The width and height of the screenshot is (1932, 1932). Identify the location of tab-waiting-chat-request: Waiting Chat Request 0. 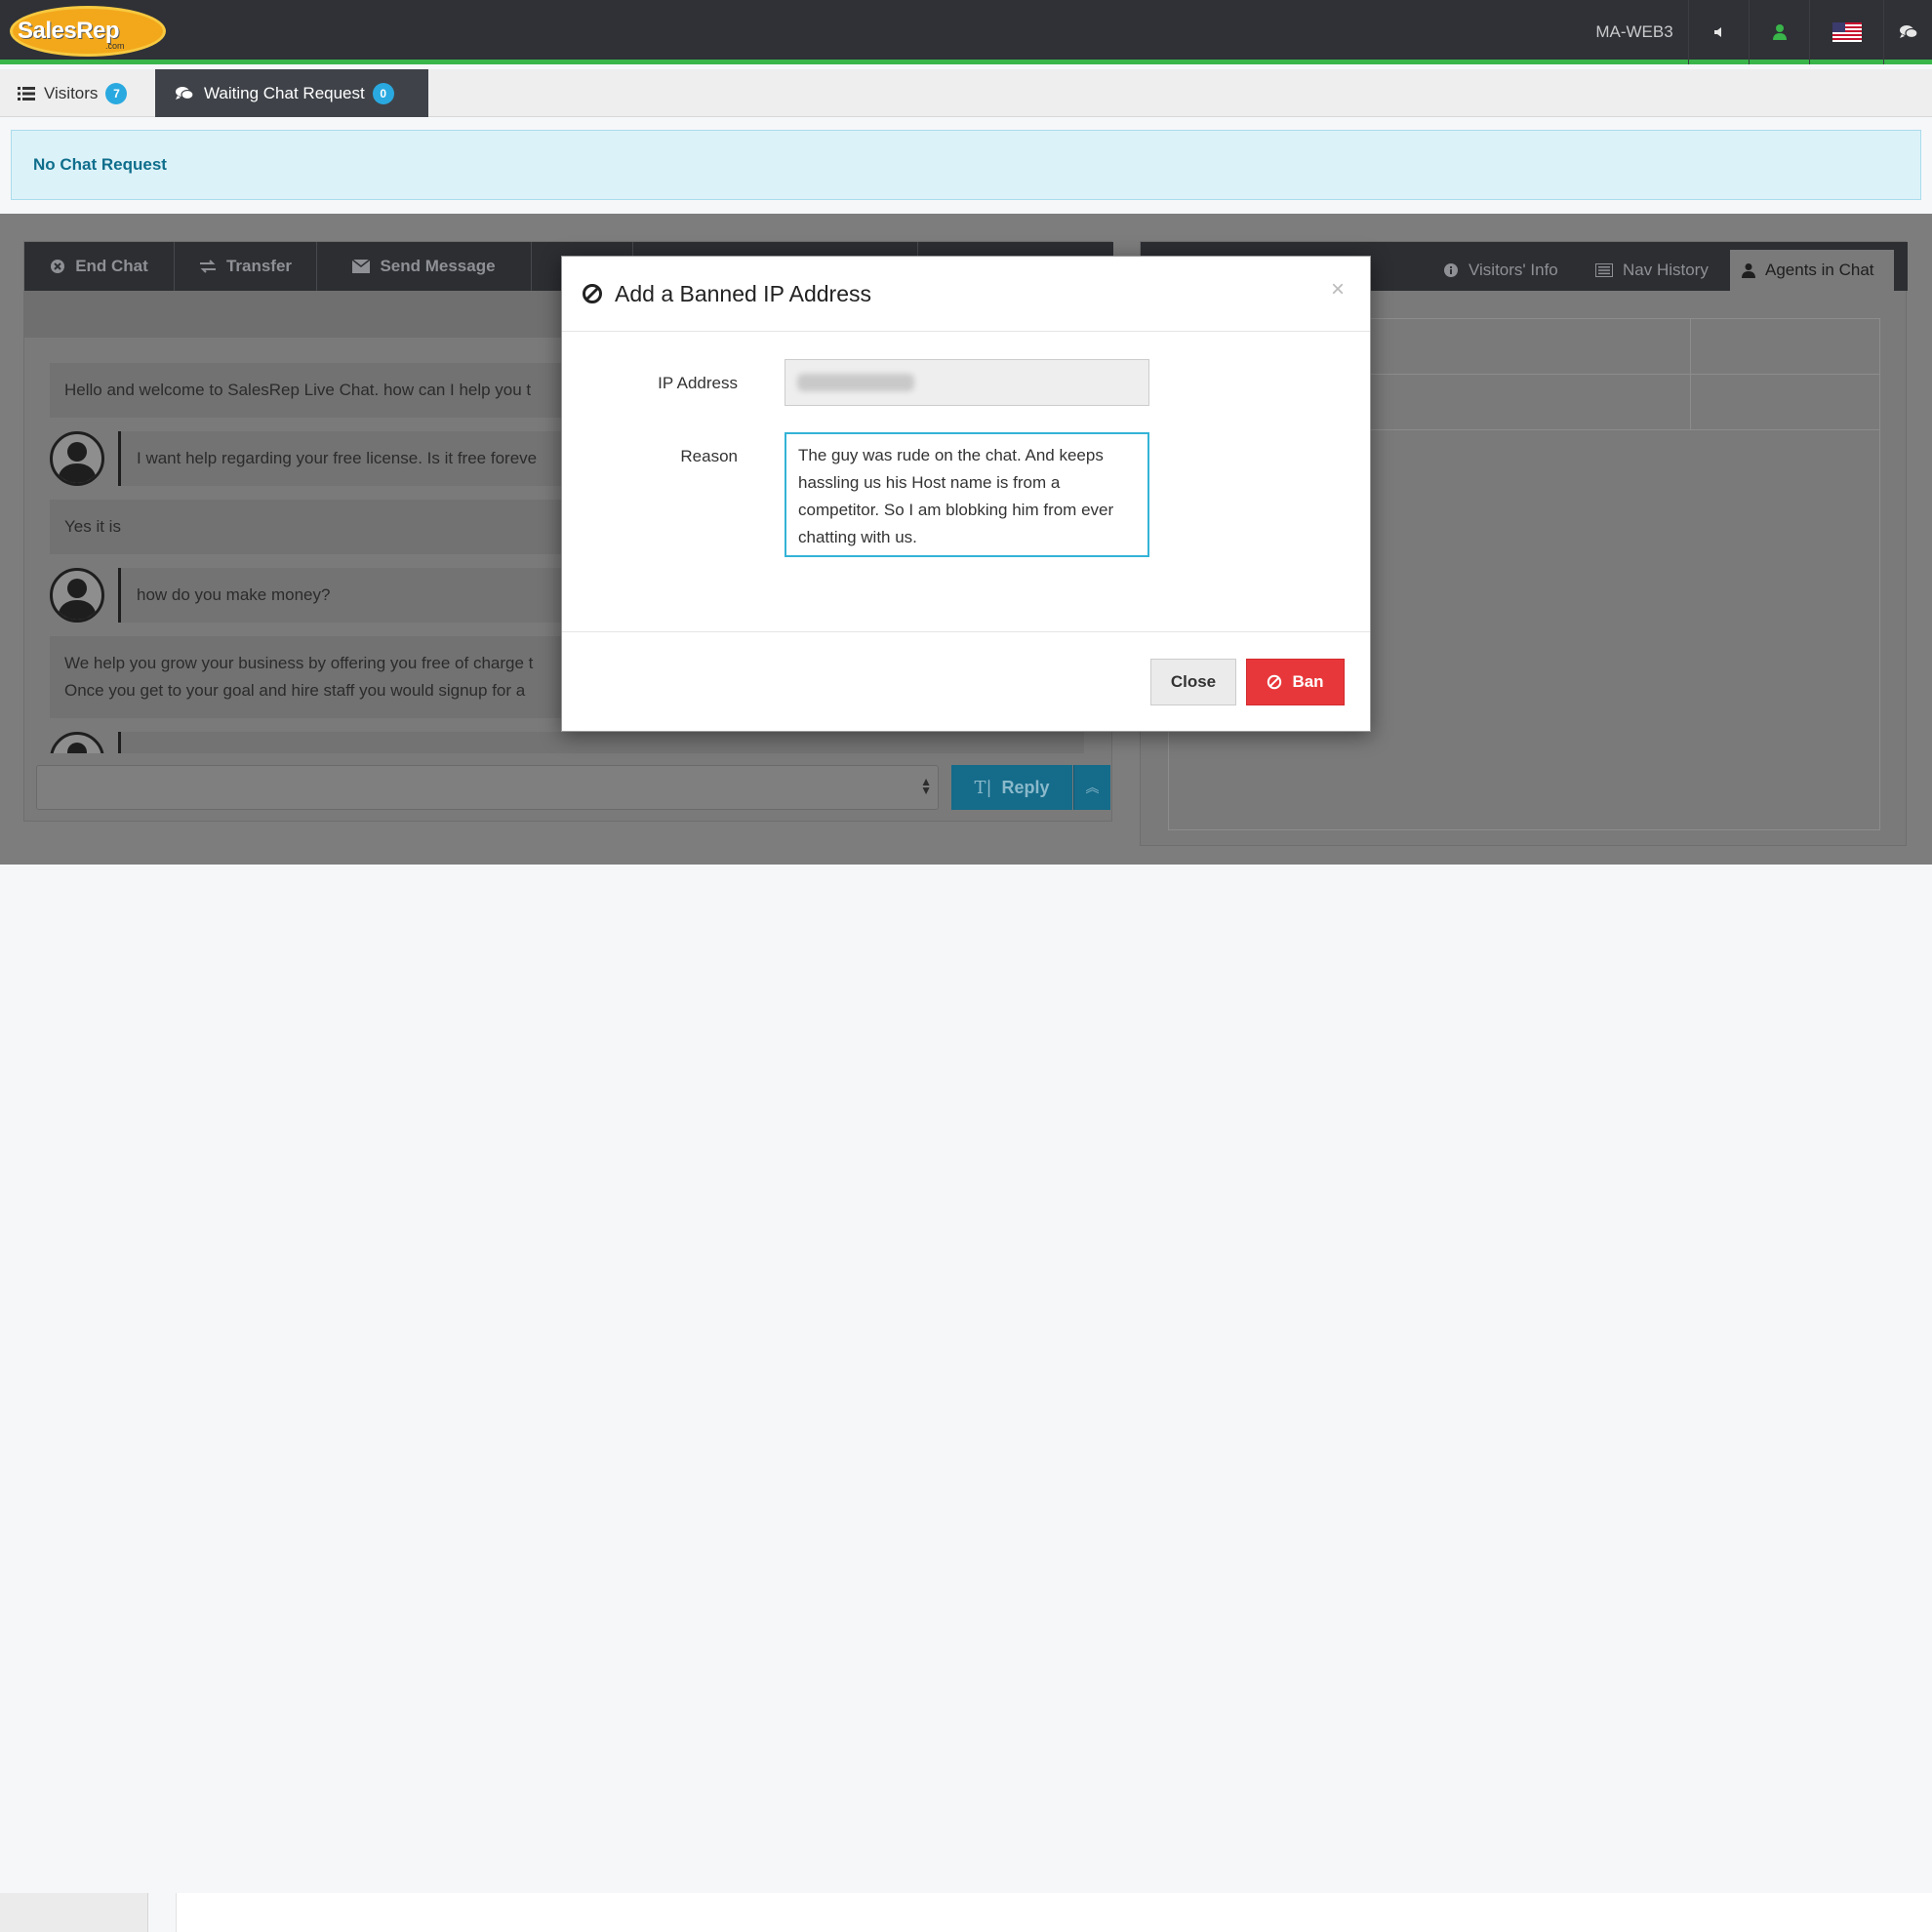
(291, 93).